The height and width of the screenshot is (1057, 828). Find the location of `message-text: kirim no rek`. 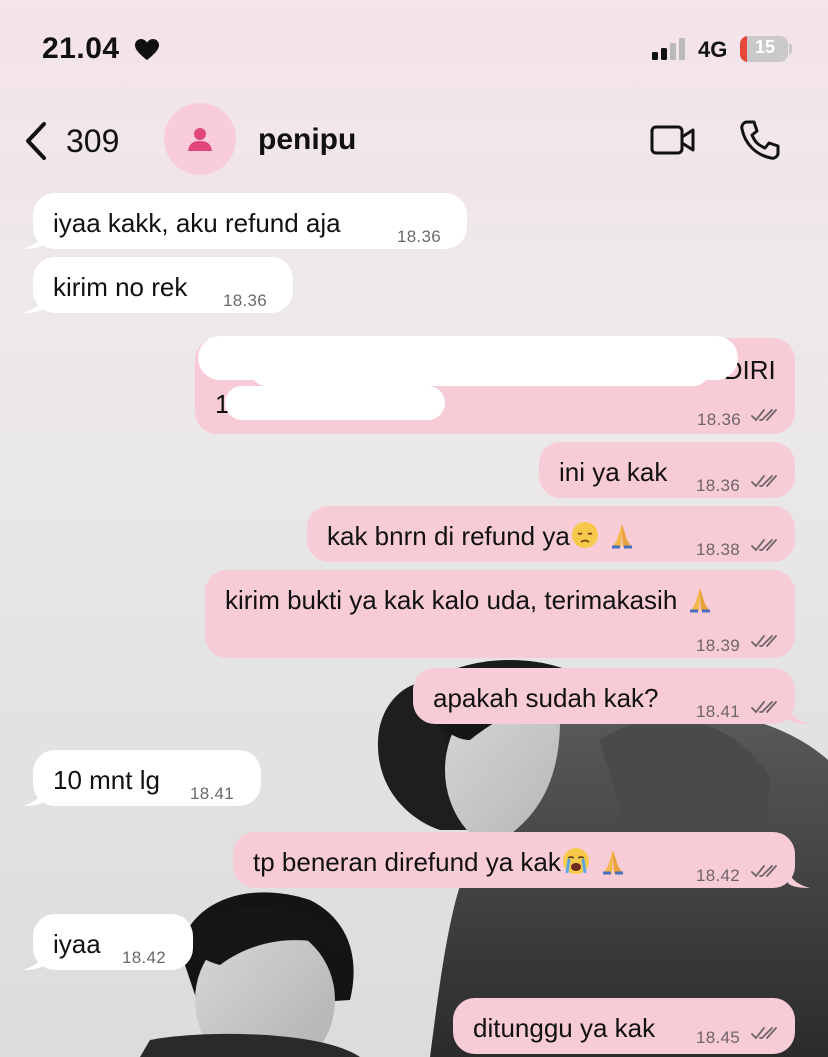

message-text: kirim no rek is located at coordinates (120, 287).